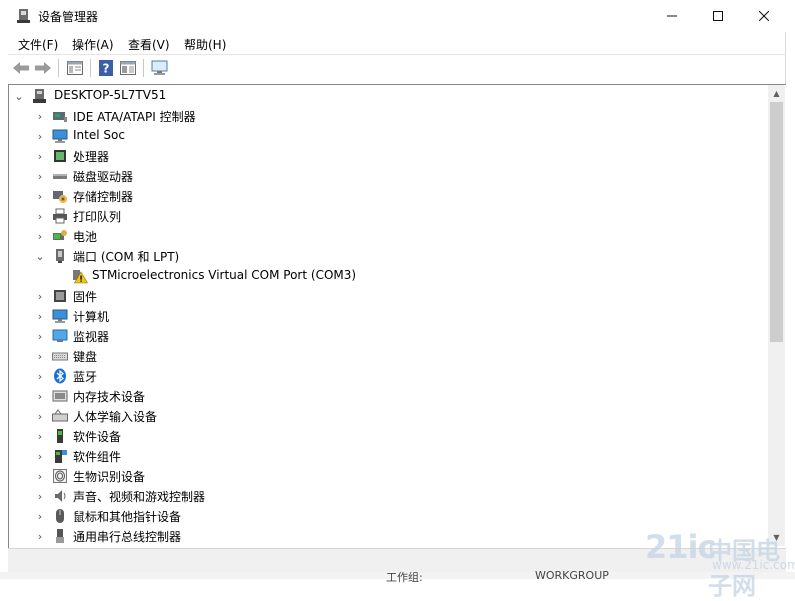 The width and height of the screenshot is (795, 601). Describe the element at coordinates (60, 136) in the screenshot. I see `monitor-icon` at that location.